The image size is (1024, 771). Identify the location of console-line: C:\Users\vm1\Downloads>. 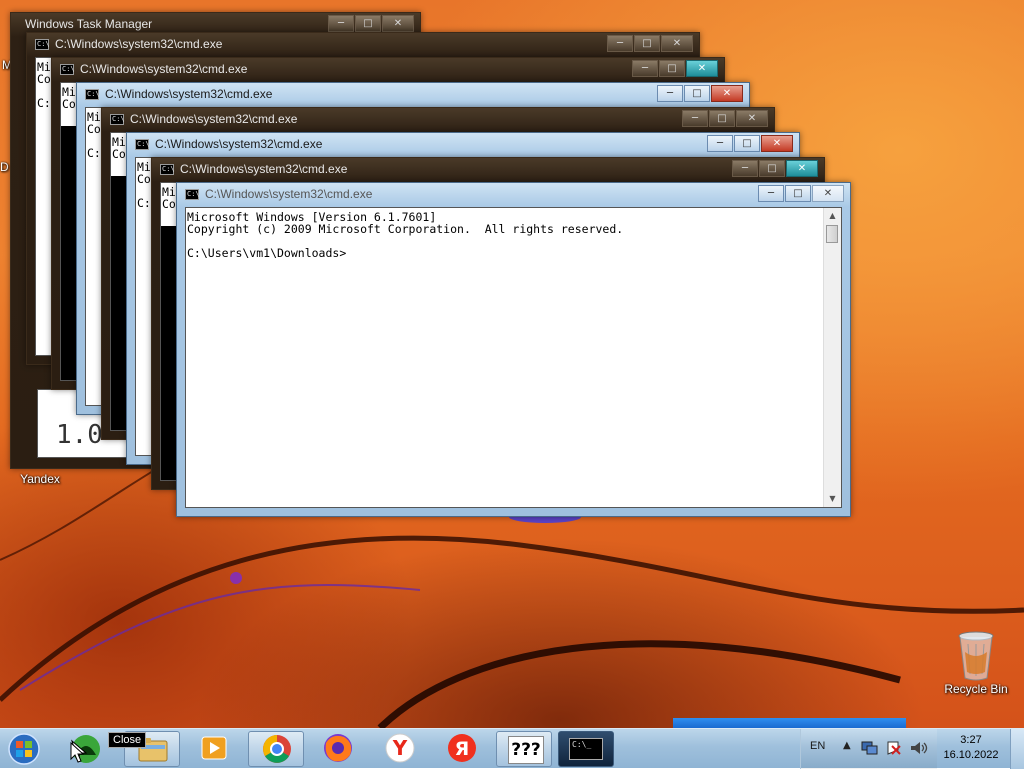
(267, 253).